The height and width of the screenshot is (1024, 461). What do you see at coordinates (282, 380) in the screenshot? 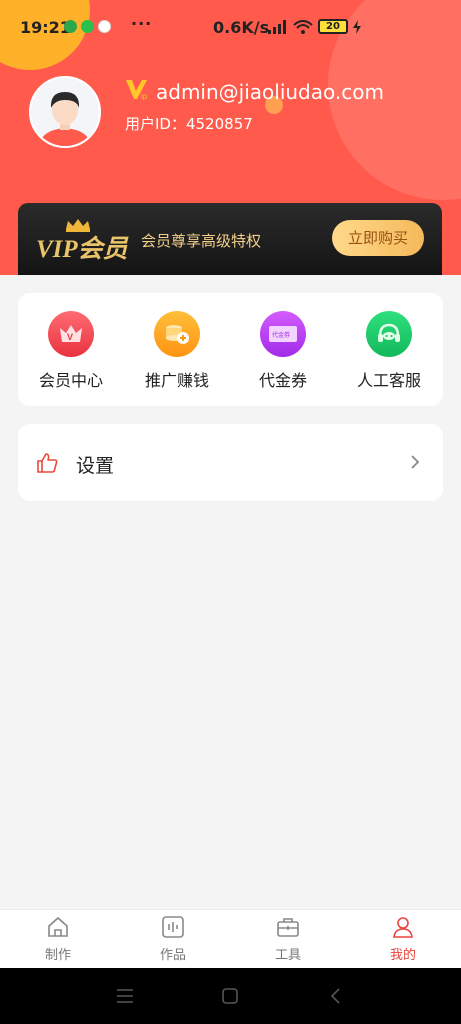
I see `menu-label: 代金券` at bounding box center [282, 380].